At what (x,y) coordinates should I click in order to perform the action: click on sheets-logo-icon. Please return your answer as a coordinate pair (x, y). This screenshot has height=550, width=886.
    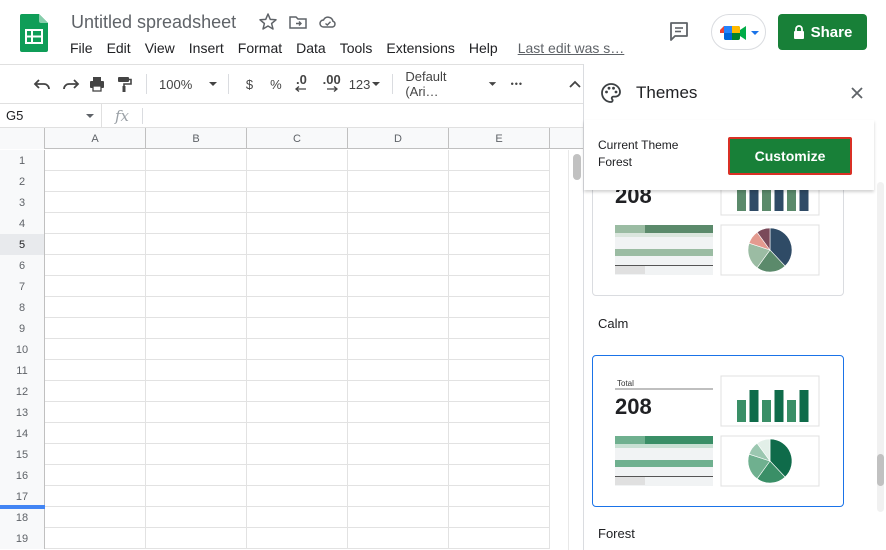
    Looking at the image, I should click on (34, 33).